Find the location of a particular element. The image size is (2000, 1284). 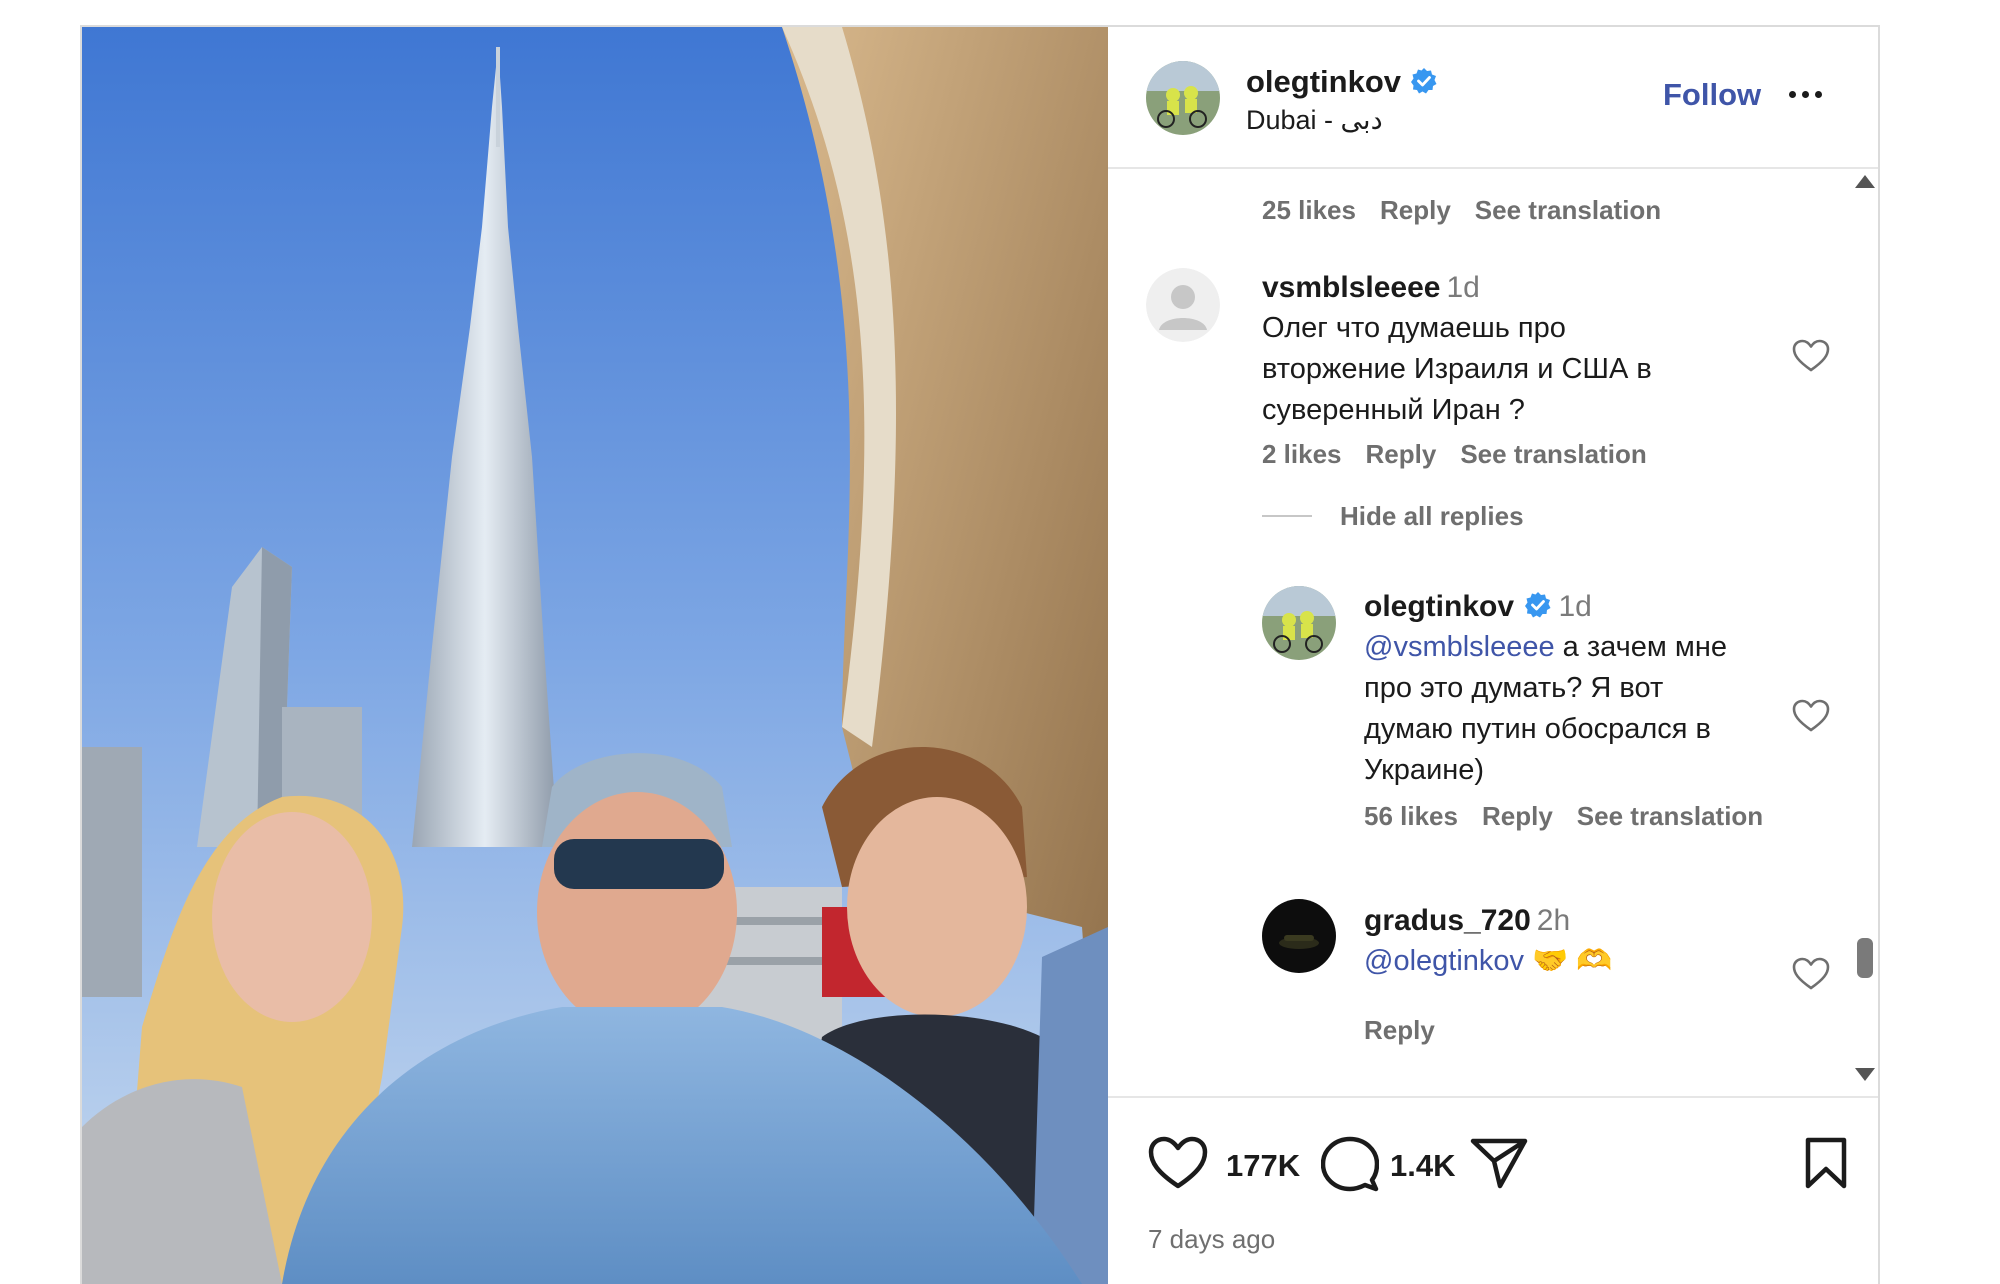

post-location: Dubai - دبی is located at coordinates (1314, 120).